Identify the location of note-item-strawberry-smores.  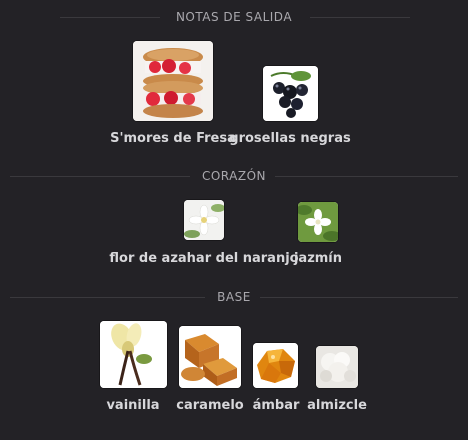
(173, 81).